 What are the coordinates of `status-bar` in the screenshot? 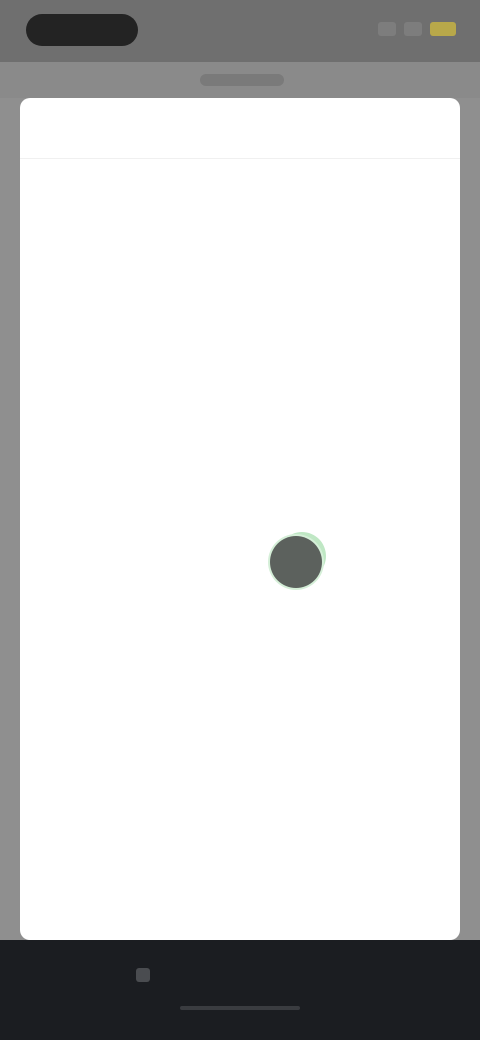 It's located at (240, 31).